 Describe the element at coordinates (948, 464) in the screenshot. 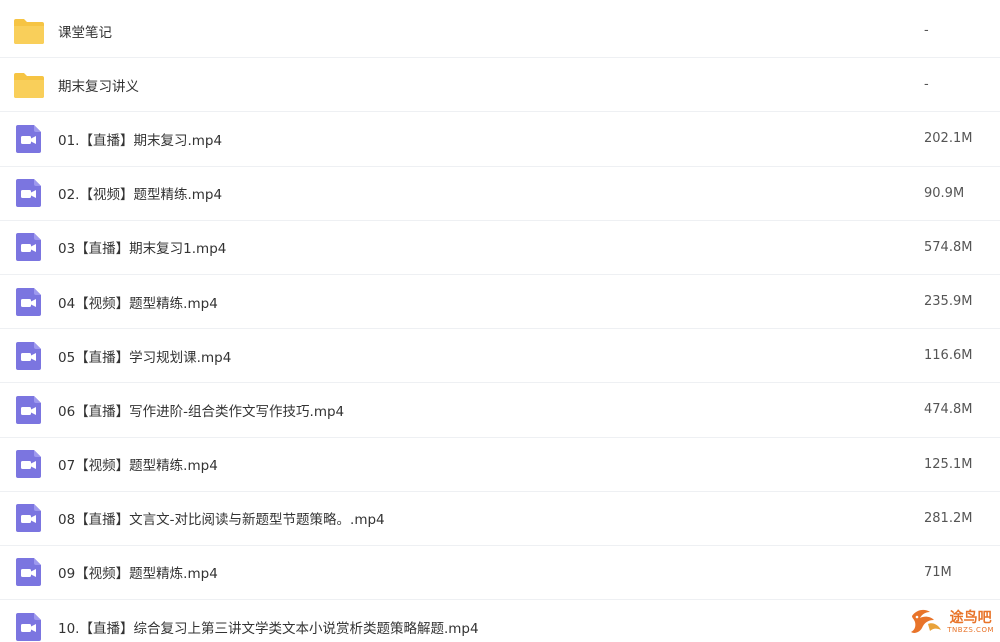

I see `file-size: 125.1M` at that location.